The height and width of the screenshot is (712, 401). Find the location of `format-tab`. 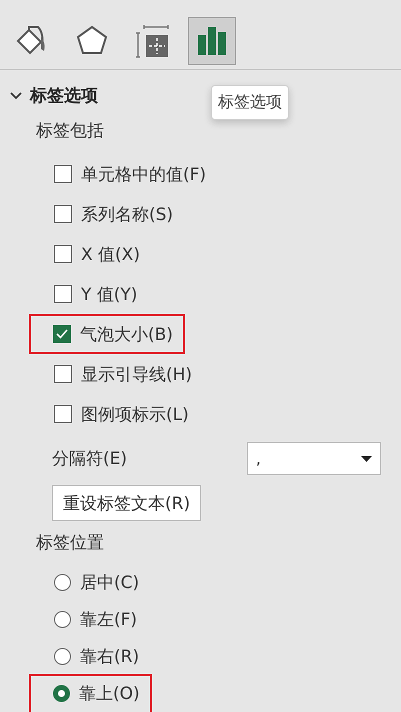

format-tab is located at coordinates (212, 40).